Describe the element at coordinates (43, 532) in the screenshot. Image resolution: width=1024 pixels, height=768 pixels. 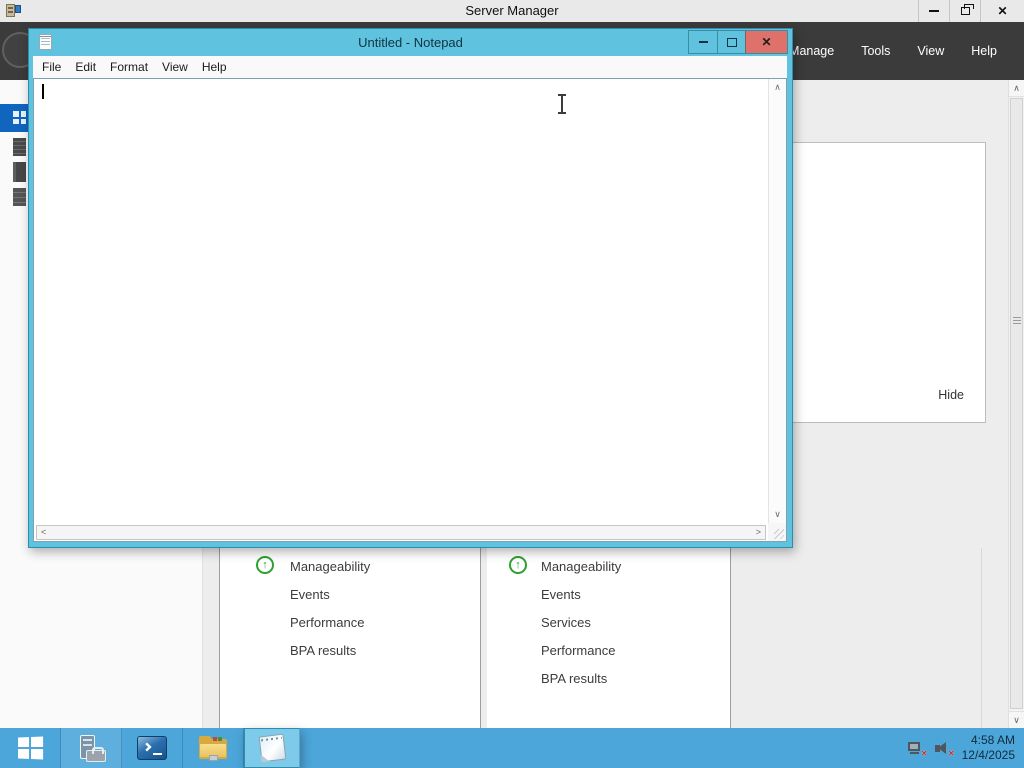
I see `scroll-left-icon: <` at that location.